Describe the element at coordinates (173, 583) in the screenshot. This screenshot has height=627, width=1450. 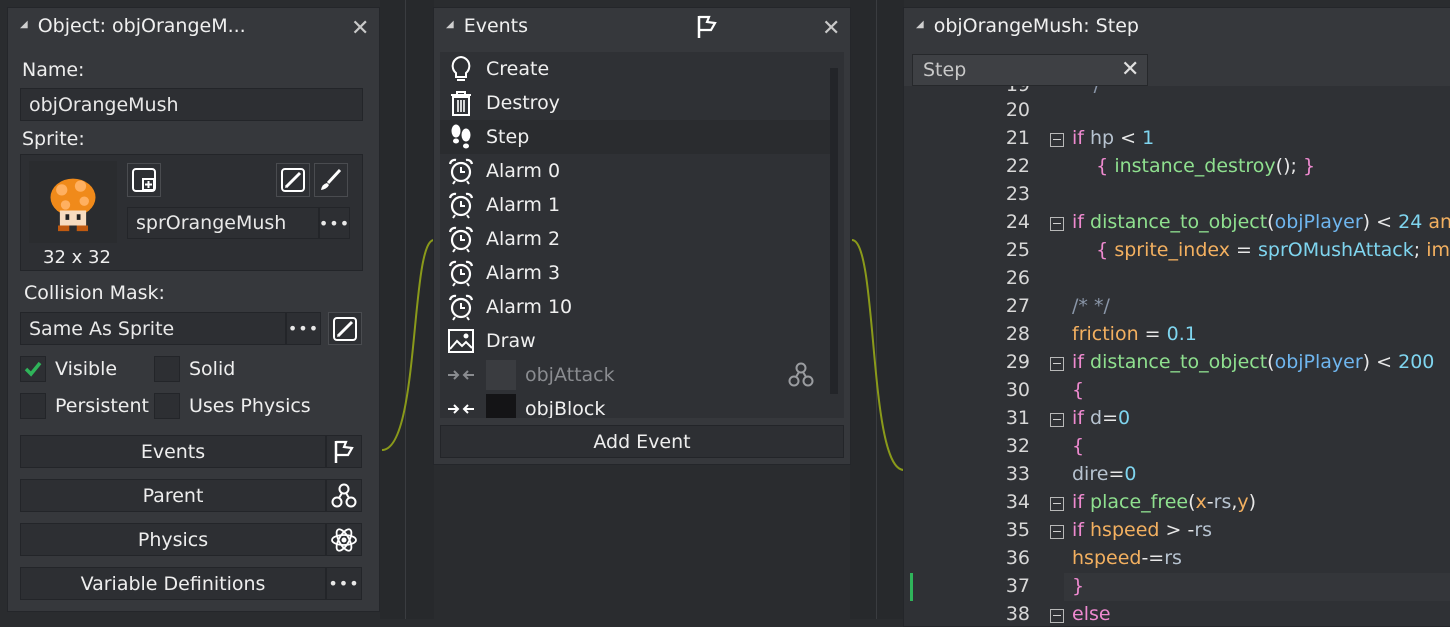
I see `variable-definitions-button: Variable Definitions` at that location.